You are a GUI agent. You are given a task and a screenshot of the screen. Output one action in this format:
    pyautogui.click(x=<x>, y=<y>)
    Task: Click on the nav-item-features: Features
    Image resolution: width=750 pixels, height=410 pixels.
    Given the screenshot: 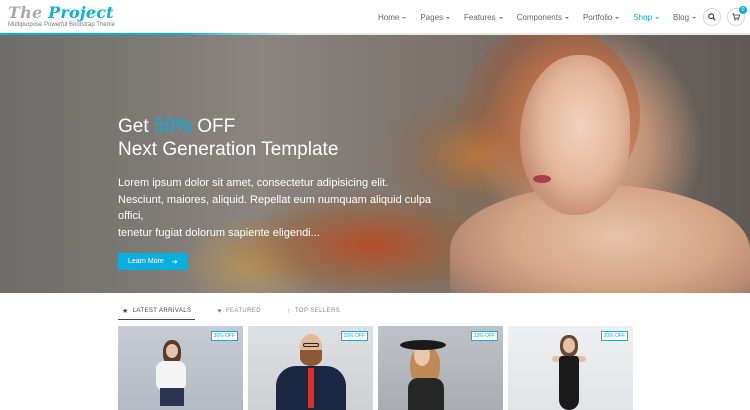 What is the action you would take?
    pyautogui.click(x=483, y=17)
    